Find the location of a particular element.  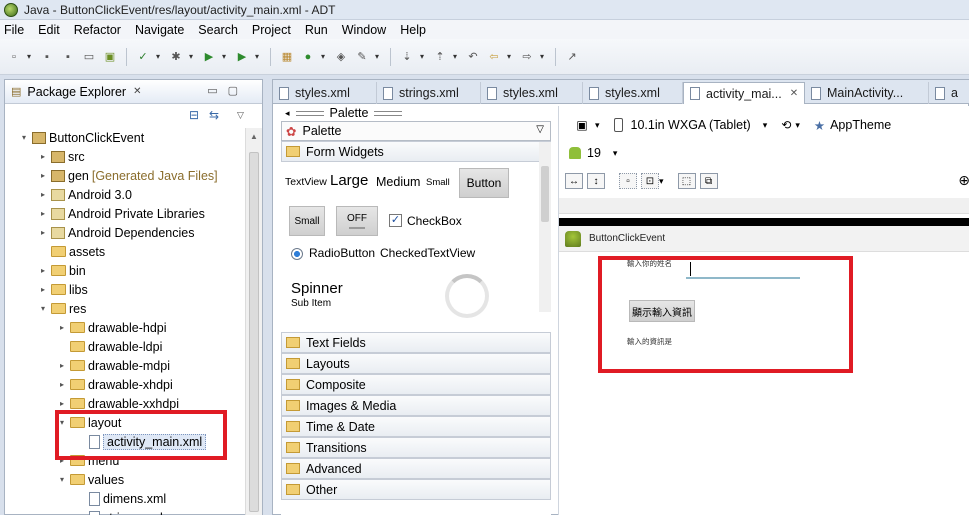

menu-help: Help is located at coordinates (413, 30).